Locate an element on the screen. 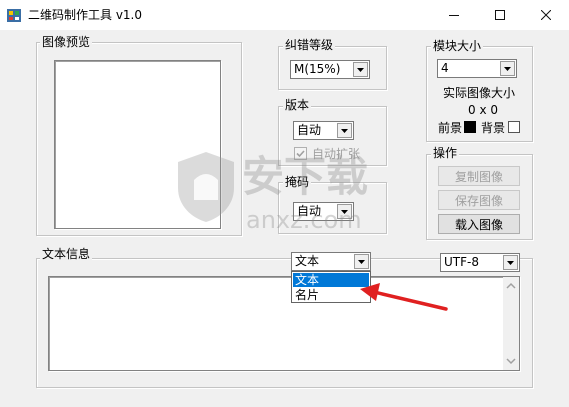 The width and height of the screenshot is (569, 407). module-size-value: 4 is located at coordinates (445, 68).